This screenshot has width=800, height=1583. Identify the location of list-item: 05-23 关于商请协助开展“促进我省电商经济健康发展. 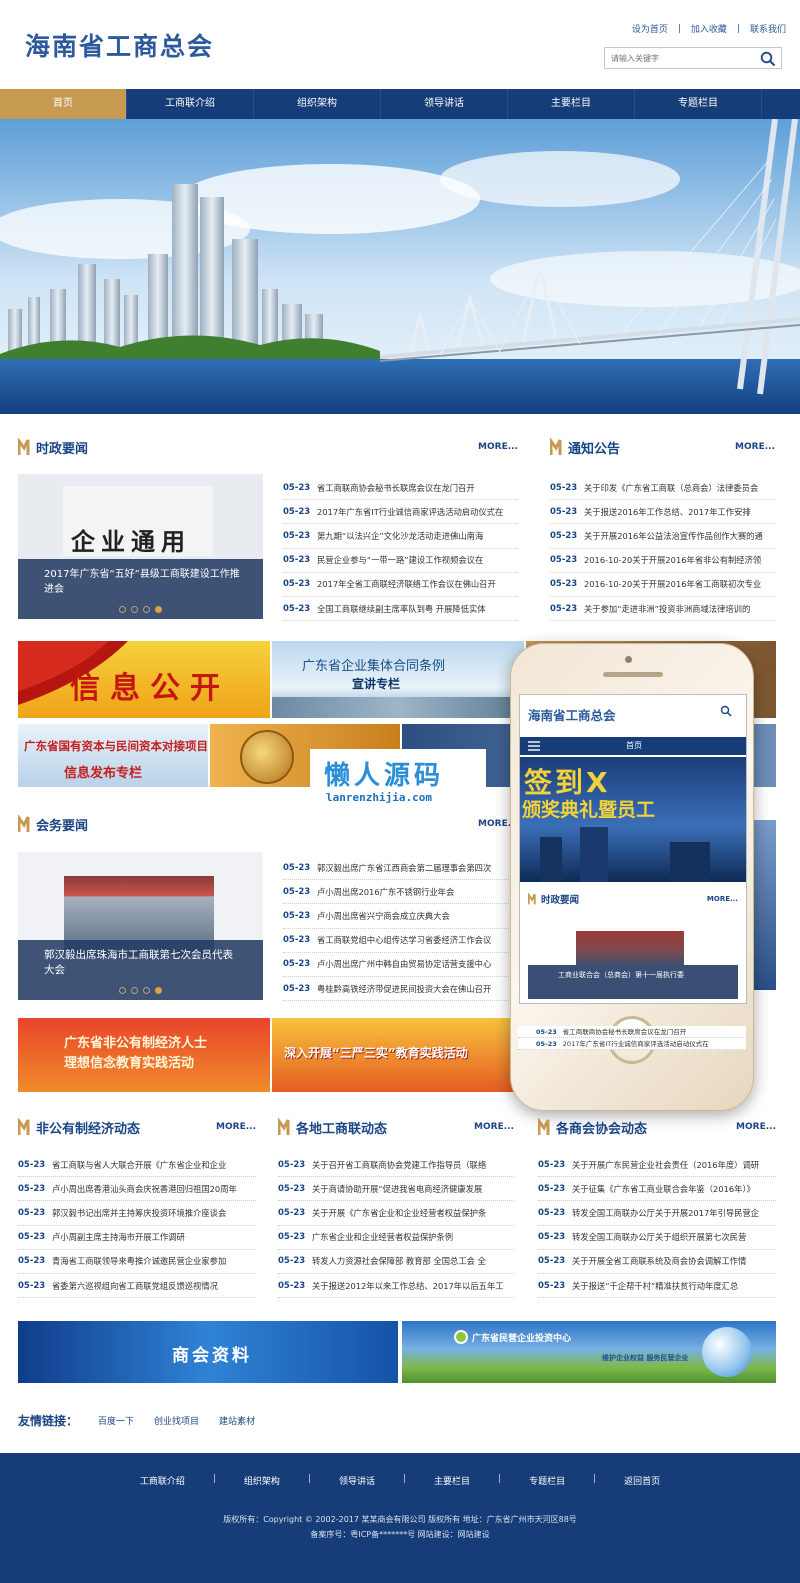
(396, 1189).